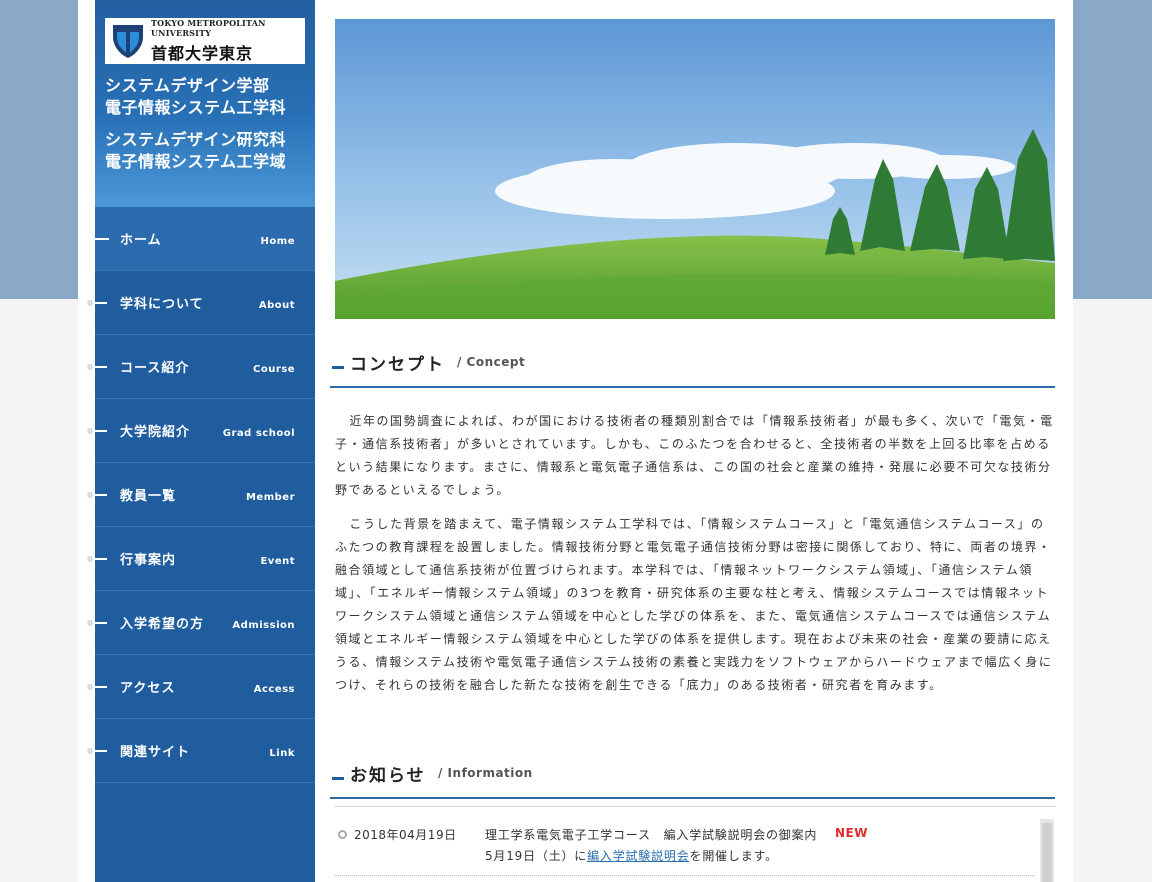  I want to click on nav-item-about: 学科について About, so click(201, 303).